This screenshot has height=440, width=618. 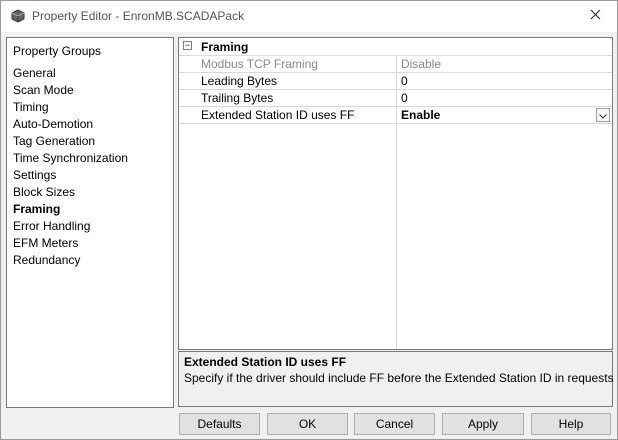 What do you see at coordinates (225, 47) in the screenshot?
I see `category-label: Framing` at bounding box center [225, 47].